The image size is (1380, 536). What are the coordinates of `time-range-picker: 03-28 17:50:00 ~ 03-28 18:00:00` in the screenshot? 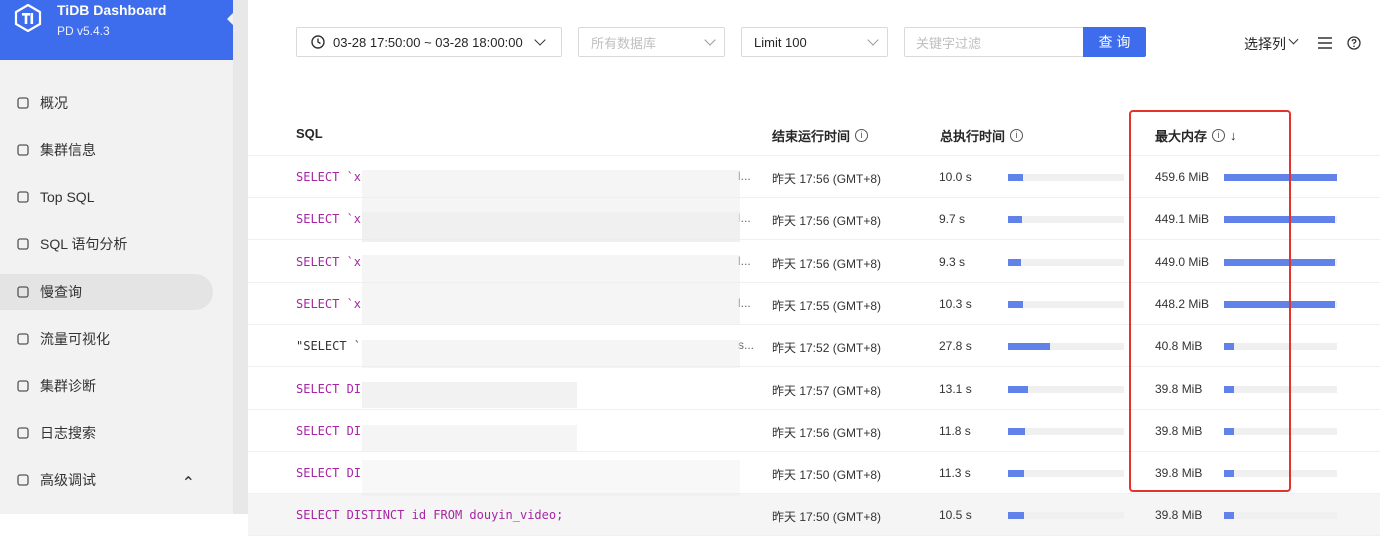 It's located at (429, 42).